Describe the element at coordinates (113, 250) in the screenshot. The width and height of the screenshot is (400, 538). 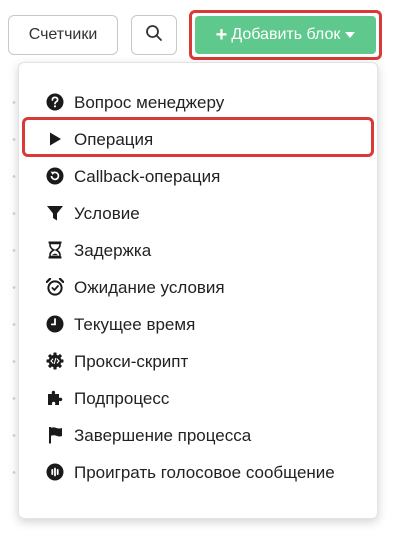
I see `menu-item-label: Задержка` at that location.